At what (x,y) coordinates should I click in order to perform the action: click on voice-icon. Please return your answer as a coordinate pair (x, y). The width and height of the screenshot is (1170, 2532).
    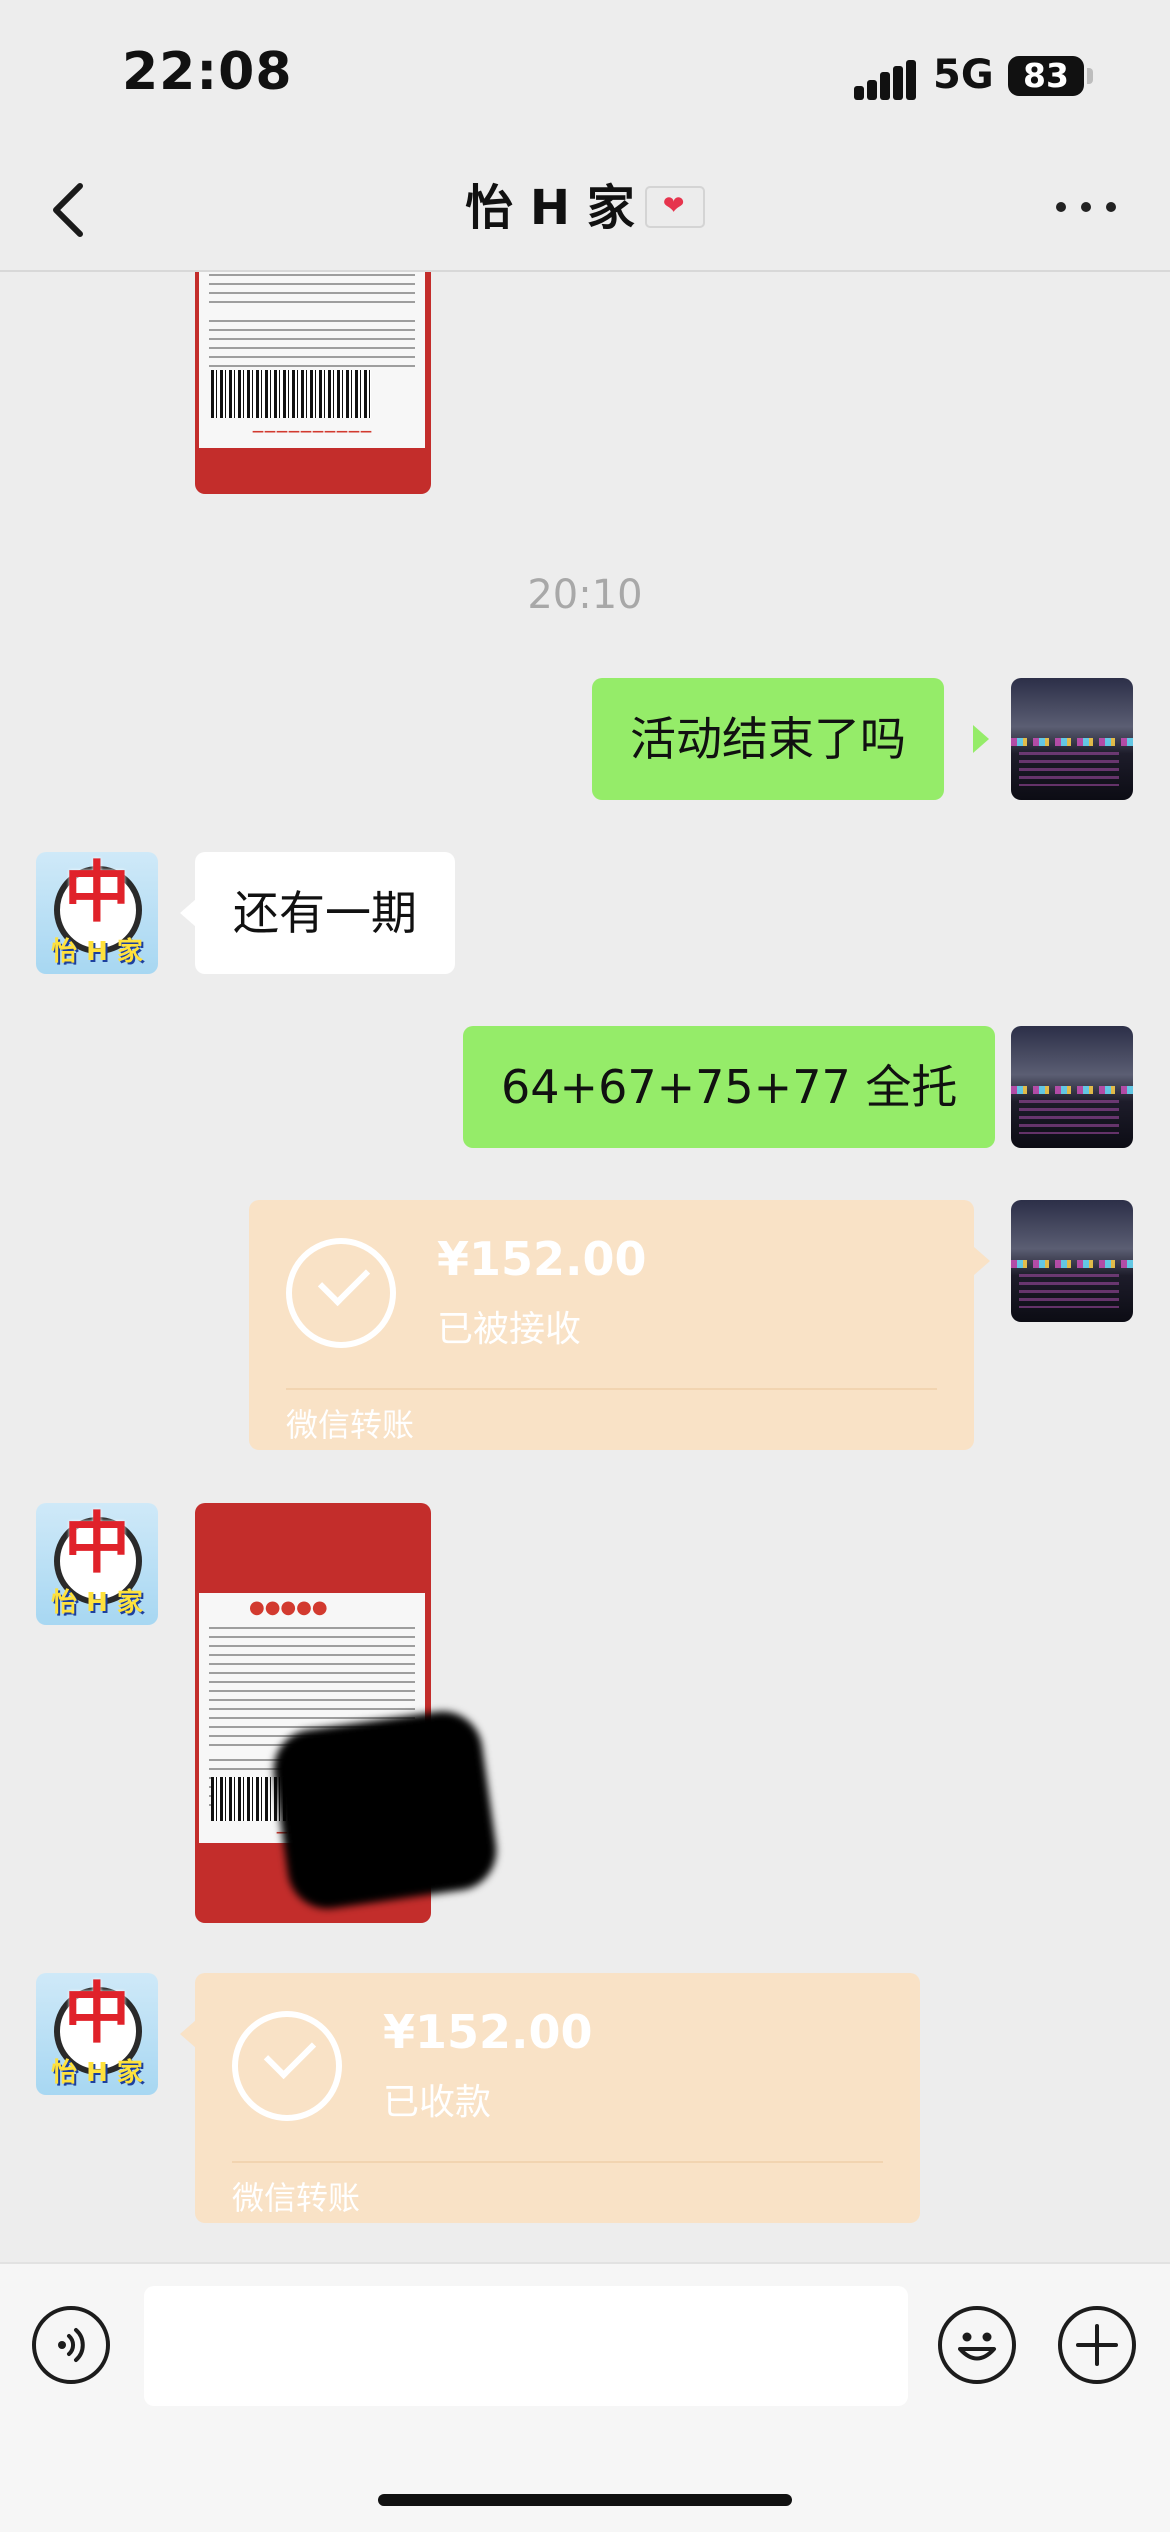
    Looking at the image, I should click on (71, 2345).